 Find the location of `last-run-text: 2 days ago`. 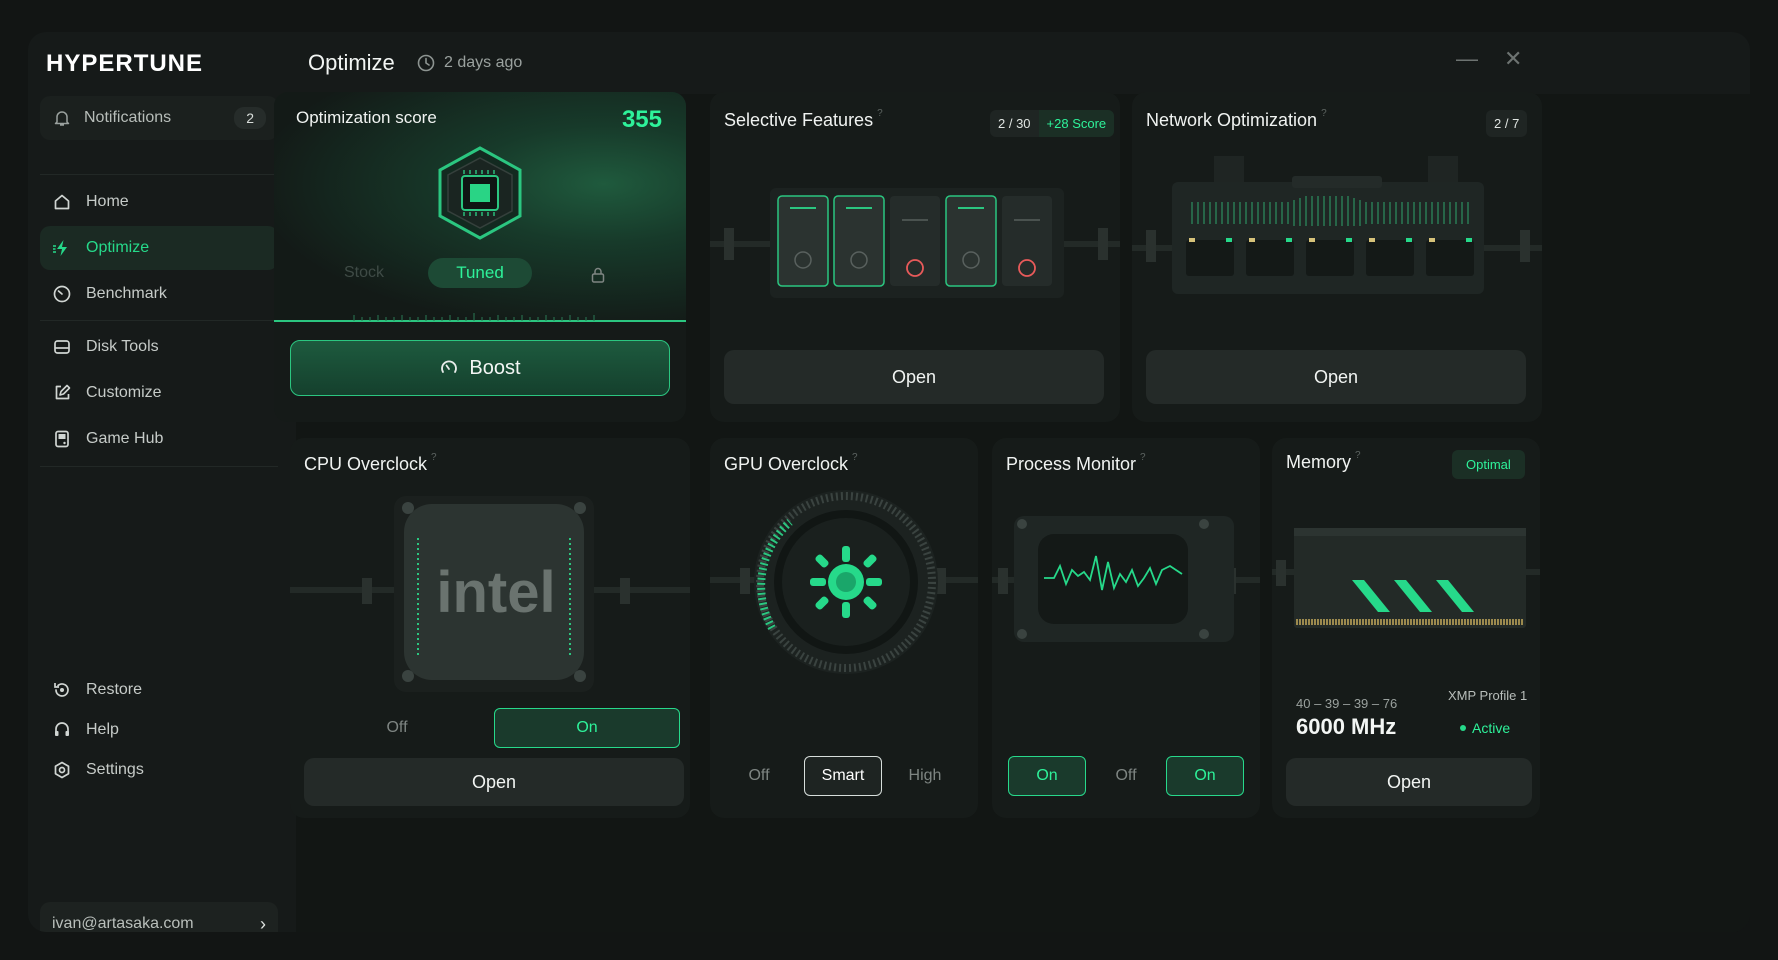

last-run-text: 2 days ago is located at coordinates (483, 62).